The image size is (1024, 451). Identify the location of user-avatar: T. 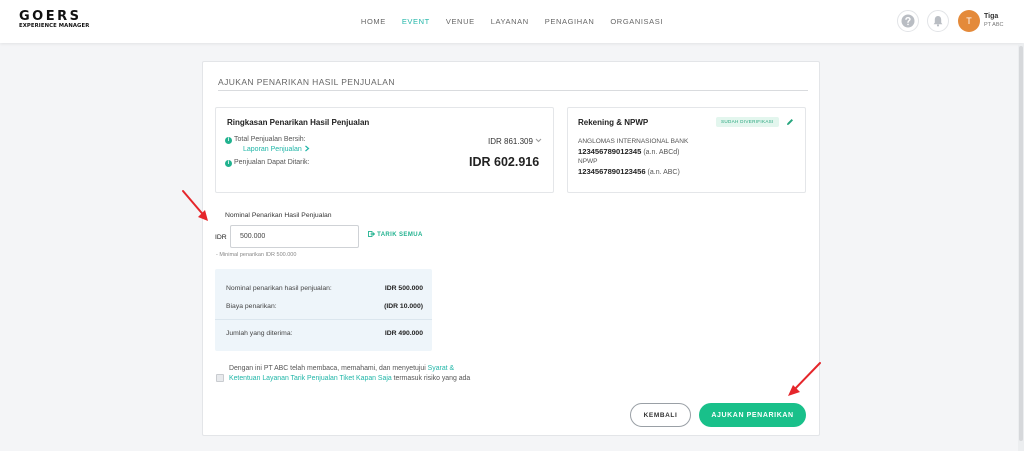
(969, 21).